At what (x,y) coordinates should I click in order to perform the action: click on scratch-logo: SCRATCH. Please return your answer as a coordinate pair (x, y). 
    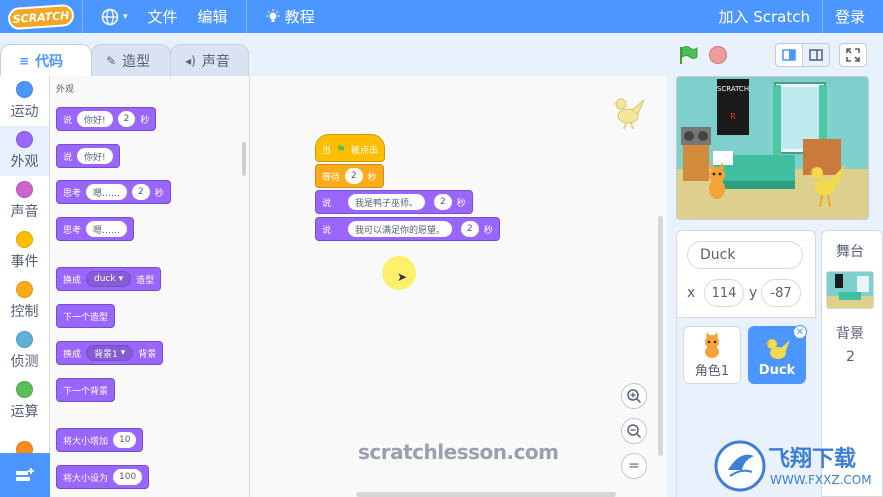
    Looking at the image, I should click on (41, 16).